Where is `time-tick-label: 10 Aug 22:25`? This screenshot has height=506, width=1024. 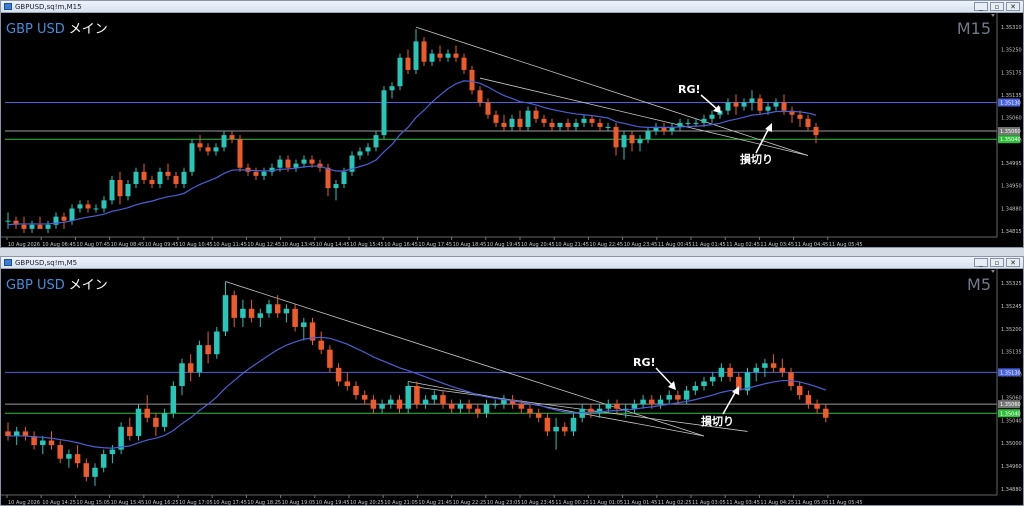
time-tick-label: 10 Aug 22:25 is located at coordinates (470, 502).